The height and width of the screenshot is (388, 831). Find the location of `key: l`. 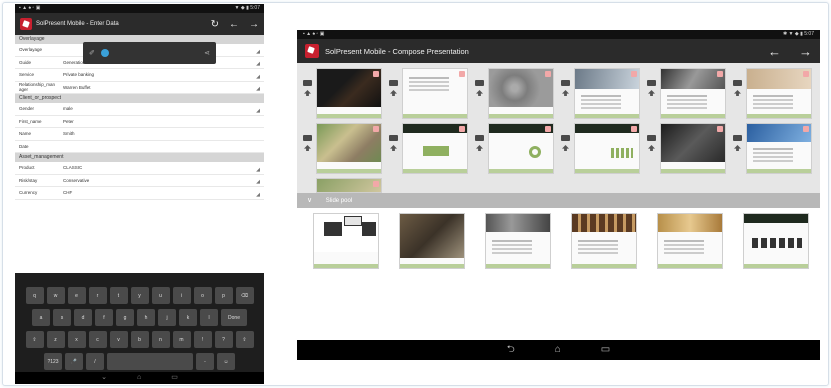

key: l is located at coordinates (209, 317).